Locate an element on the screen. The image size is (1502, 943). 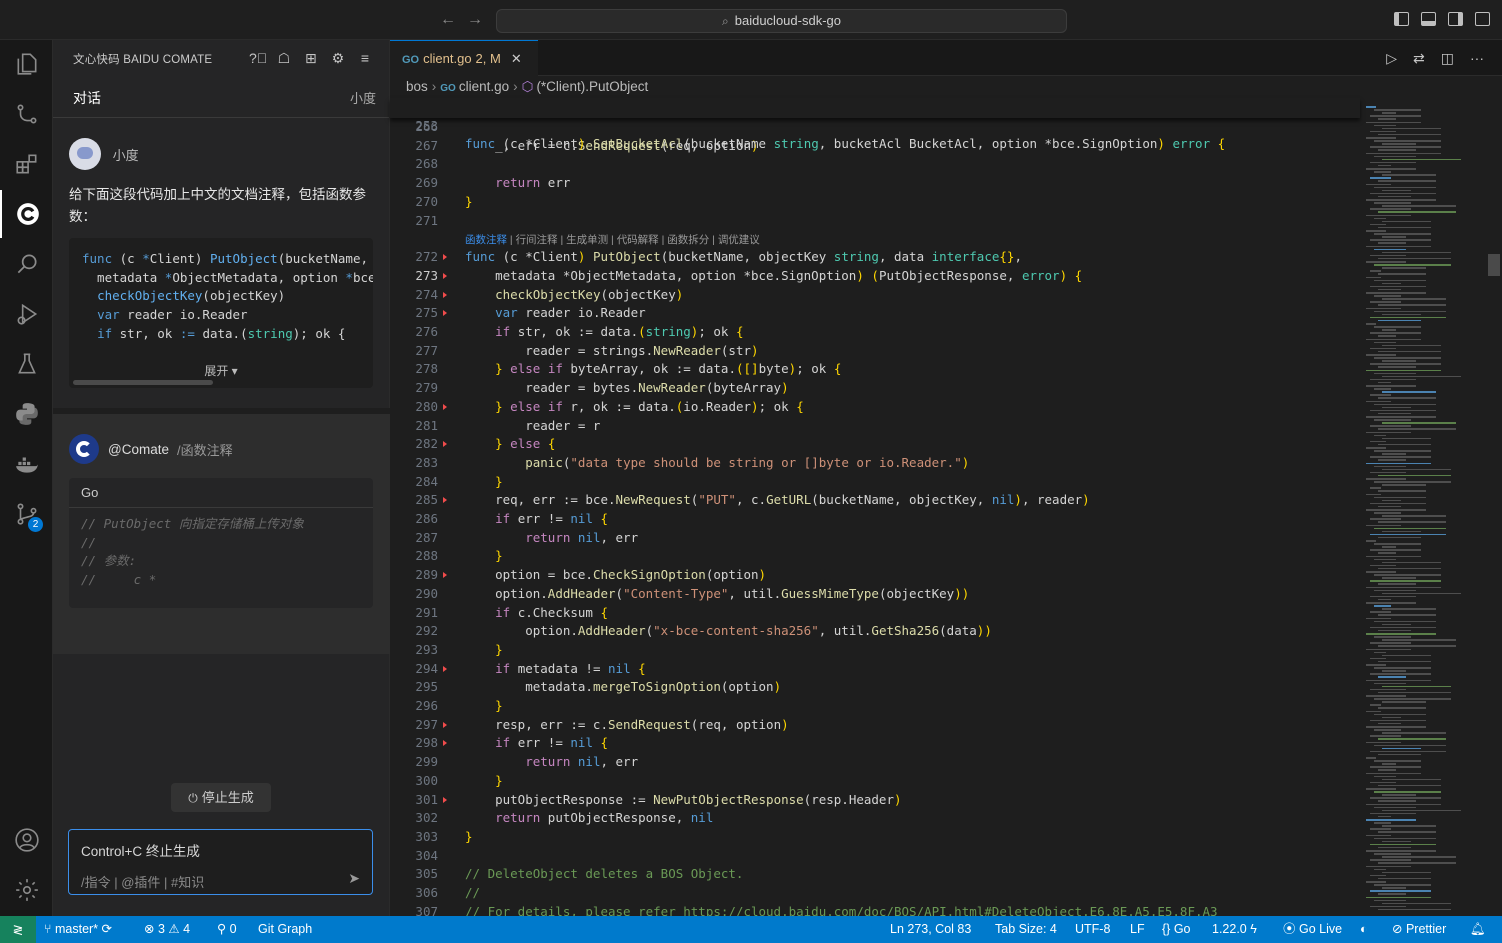
code-line: 286 if err != nil { is located at coordinates (875, 519).